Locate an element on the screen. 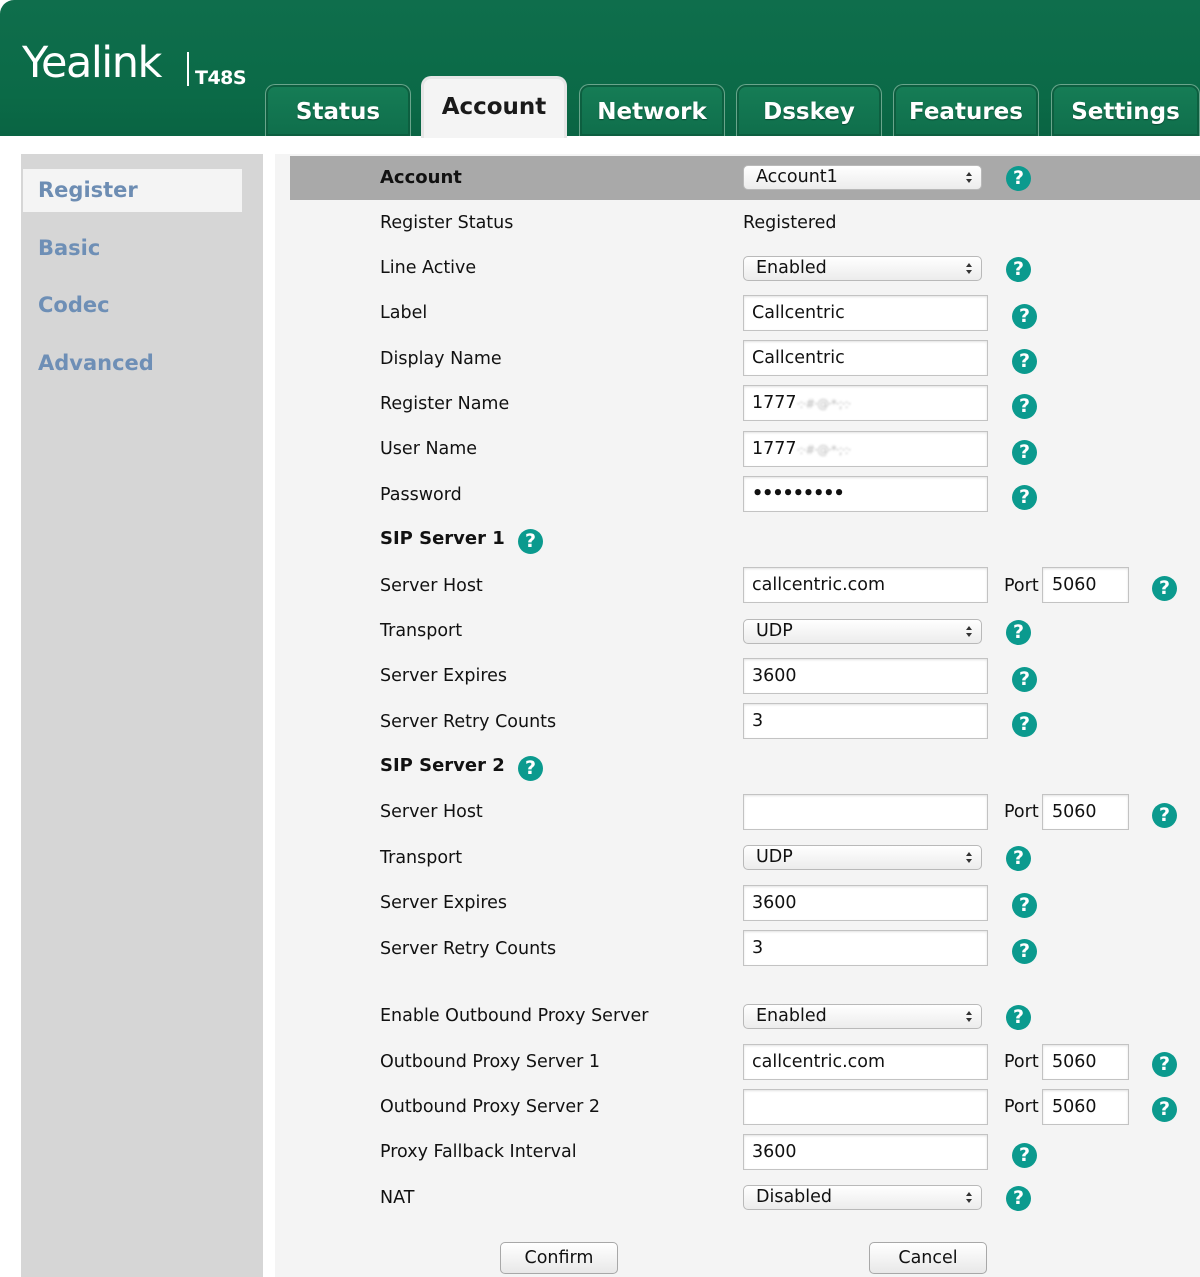 The image size is (1200, 1277). user-name-value: 1777 is located at coordinates (774, 449).